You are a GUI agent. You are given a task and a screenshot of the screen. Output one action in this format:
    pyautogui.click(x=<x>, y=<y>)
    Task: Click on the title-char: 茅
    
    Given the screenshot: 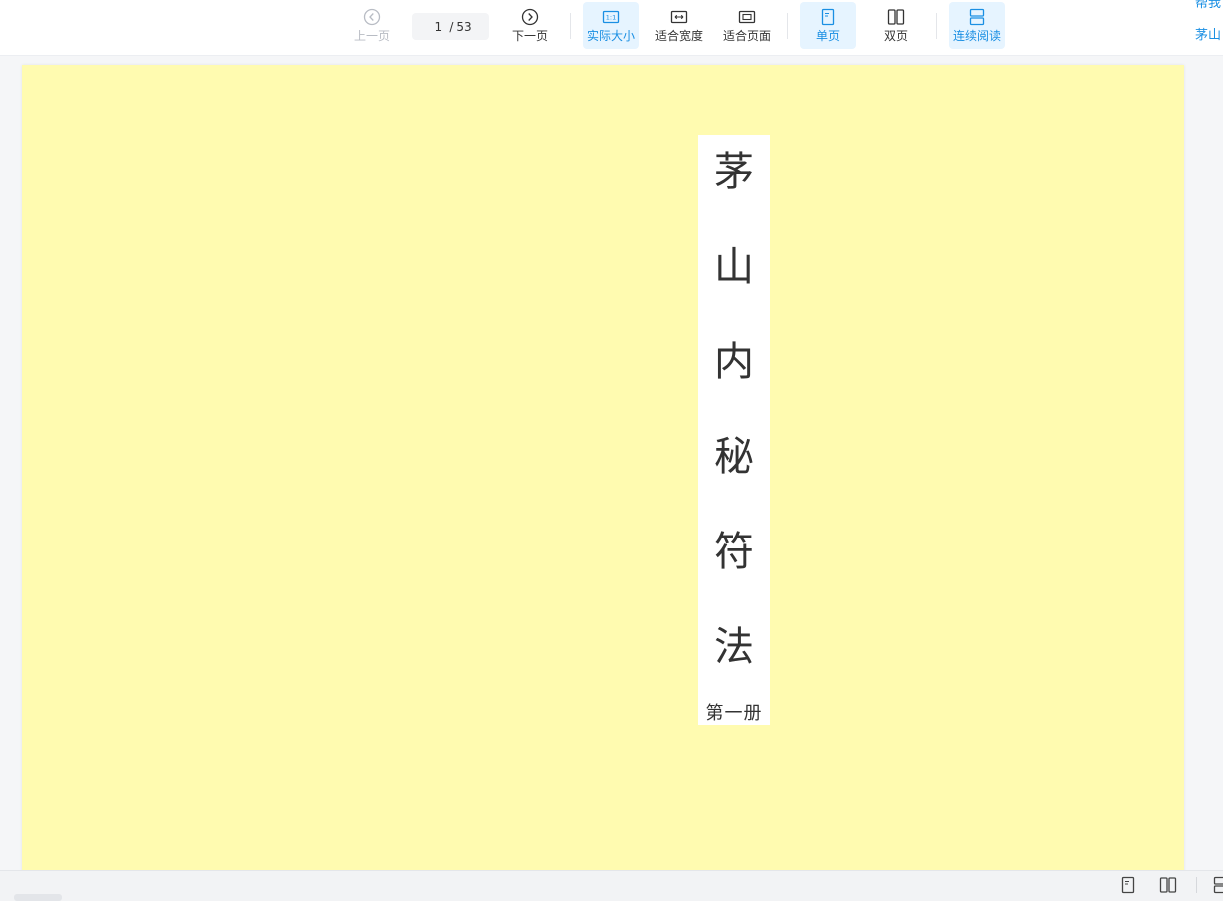 What is the action you would take?
    pyautogui.click(x=734, y=168)
    